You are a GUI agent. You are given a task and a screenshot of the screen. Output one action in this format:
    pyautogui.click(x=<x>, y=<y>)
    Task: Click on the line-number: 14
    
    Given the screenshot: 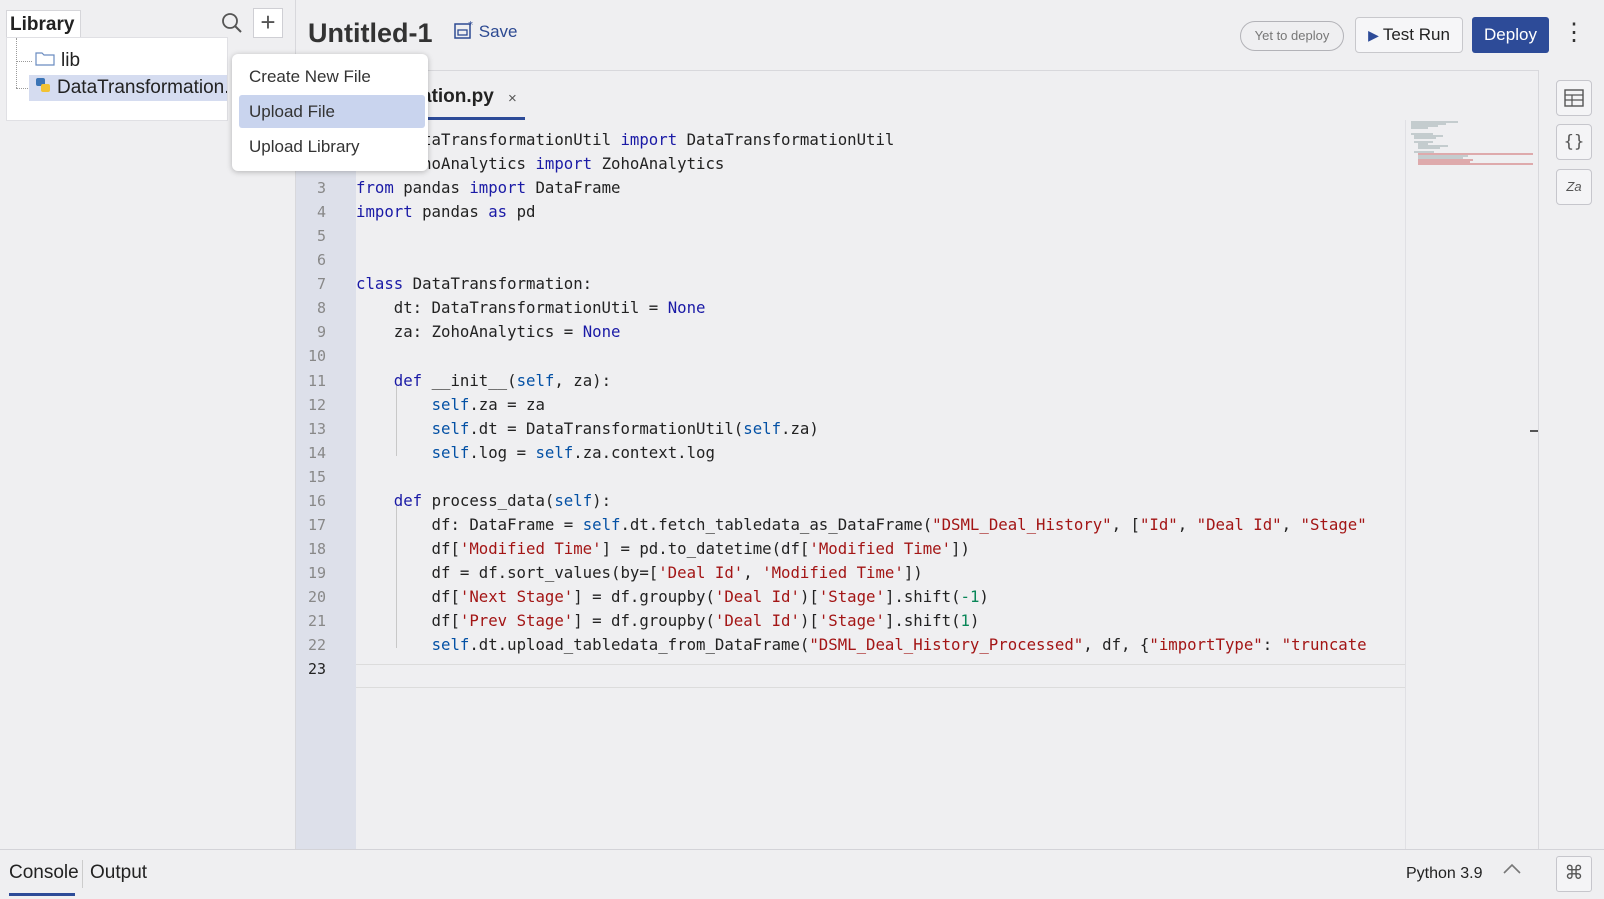 What is the action you would take?
    pyautogui.click(x=316, y=452)
    